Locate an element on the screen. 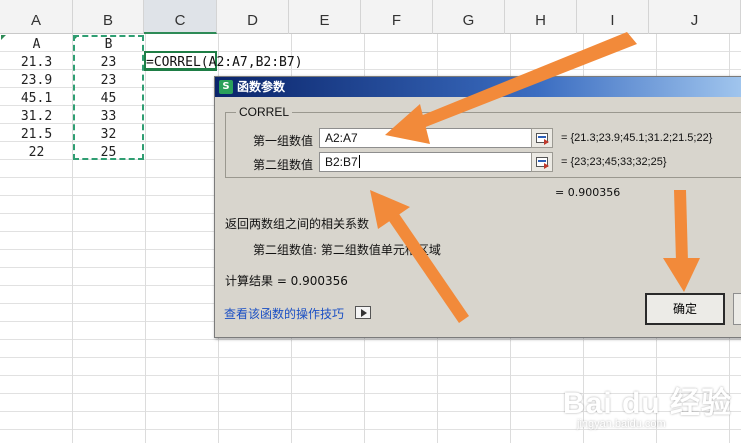  parameter-help: 第二组数值: 第二组数值单元格区域 is located at coordinates (347, 250).